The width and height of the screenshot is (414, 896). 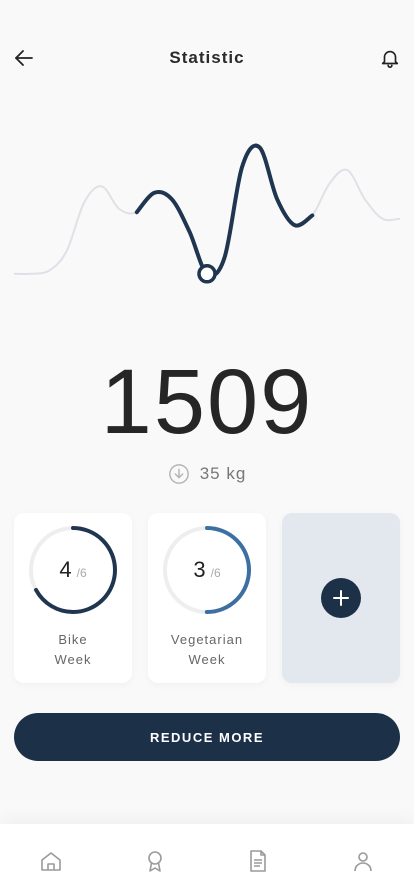 I want to click on add-goal-card, so click(x=341, y=598).